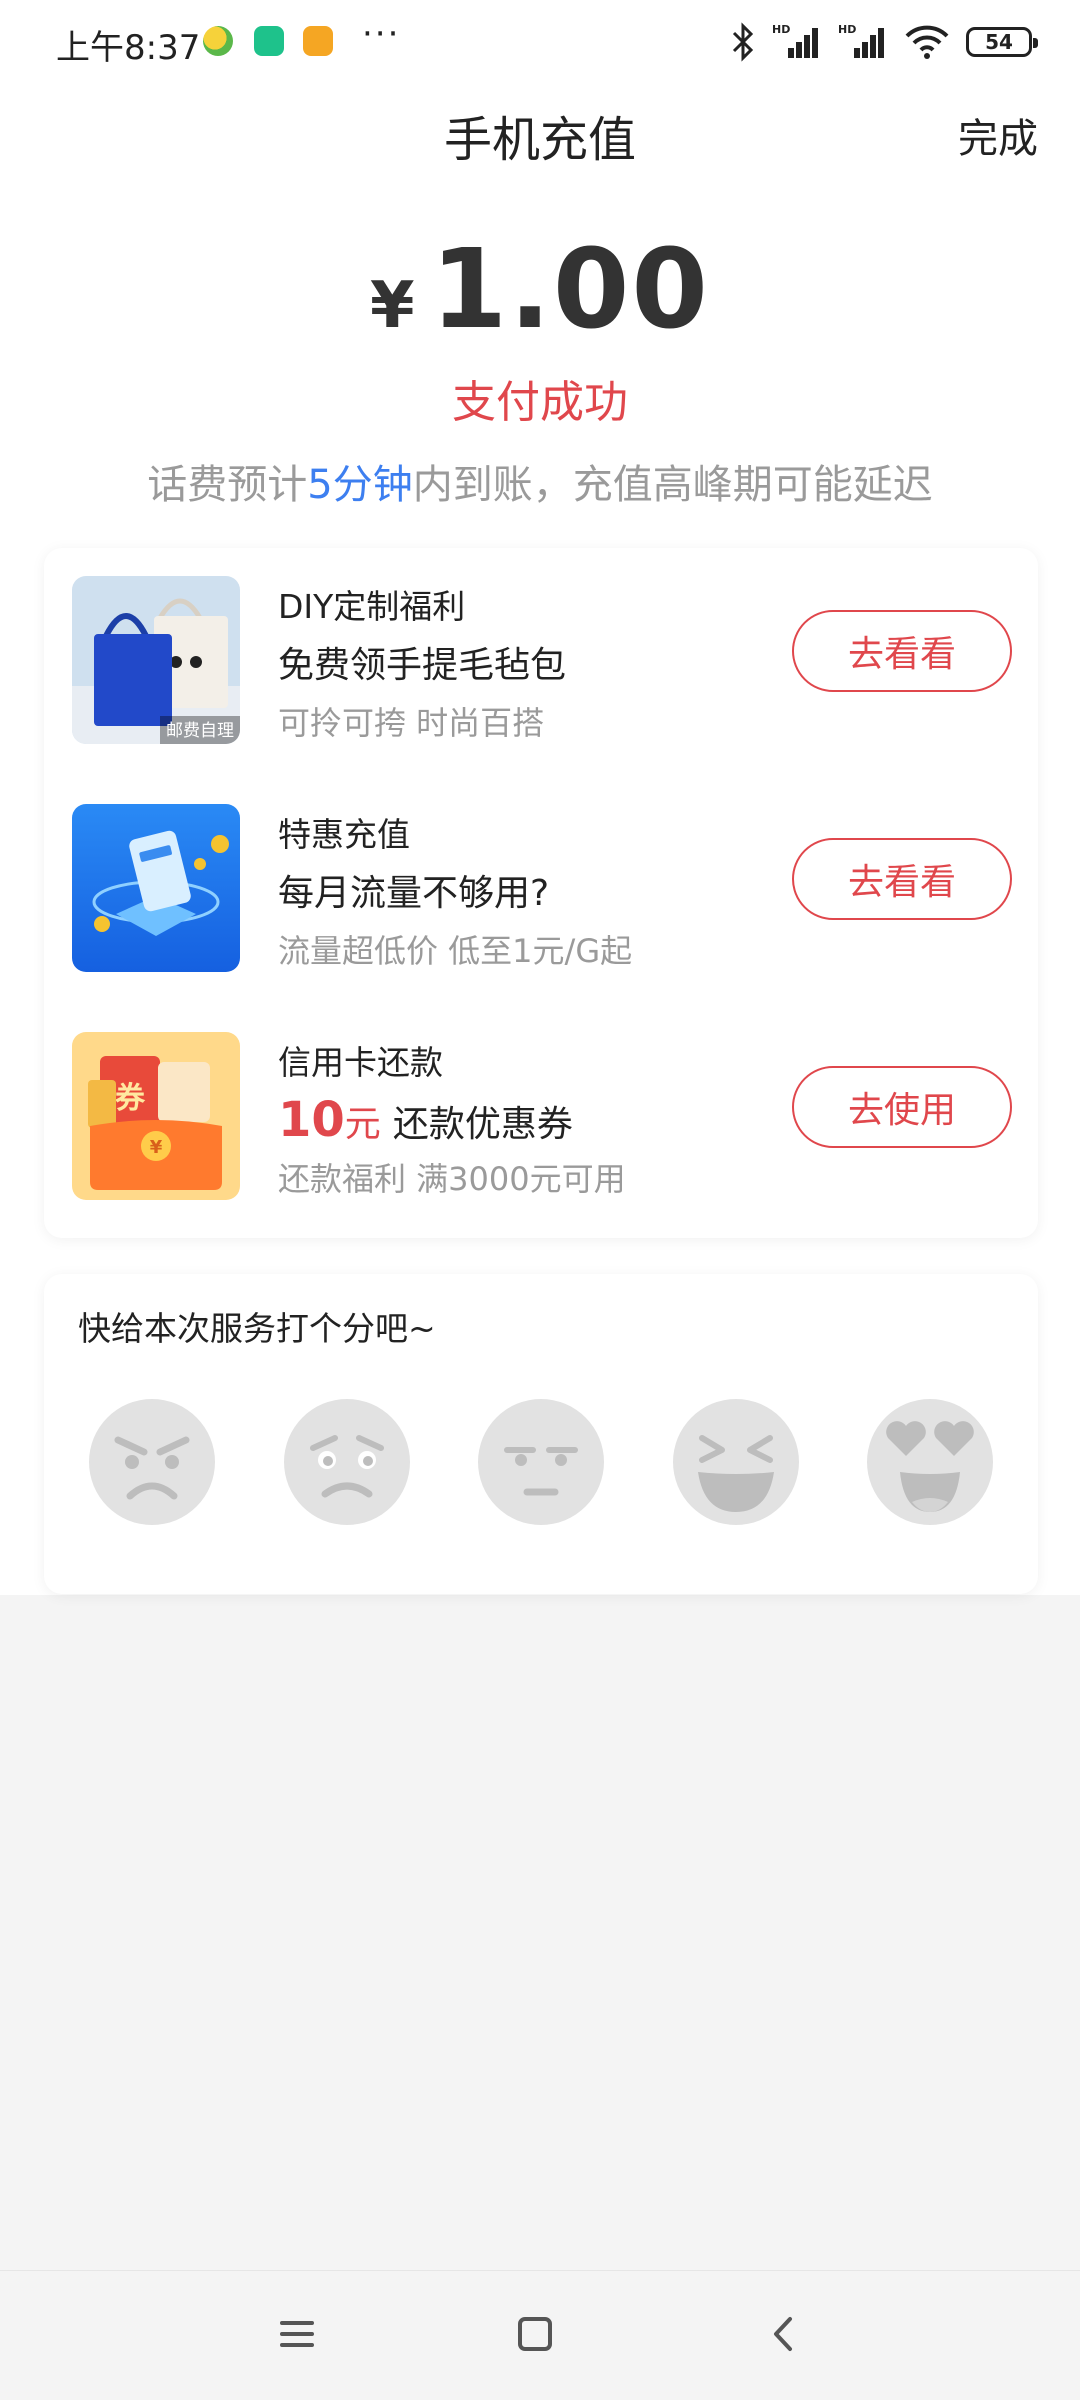 The width and height of the screenshot is (1080, 2400). I want to click on view-bag-offer-button: 去看看, so click(902, 651).